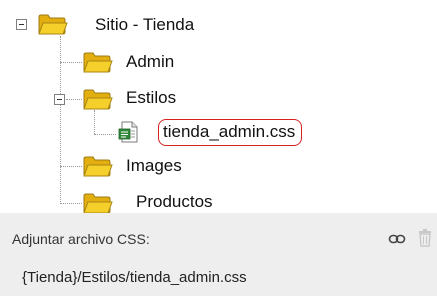 This screenshot has width=437, height=296. I want to click on tree-item-estilos: Estilos, so click(151, 98).